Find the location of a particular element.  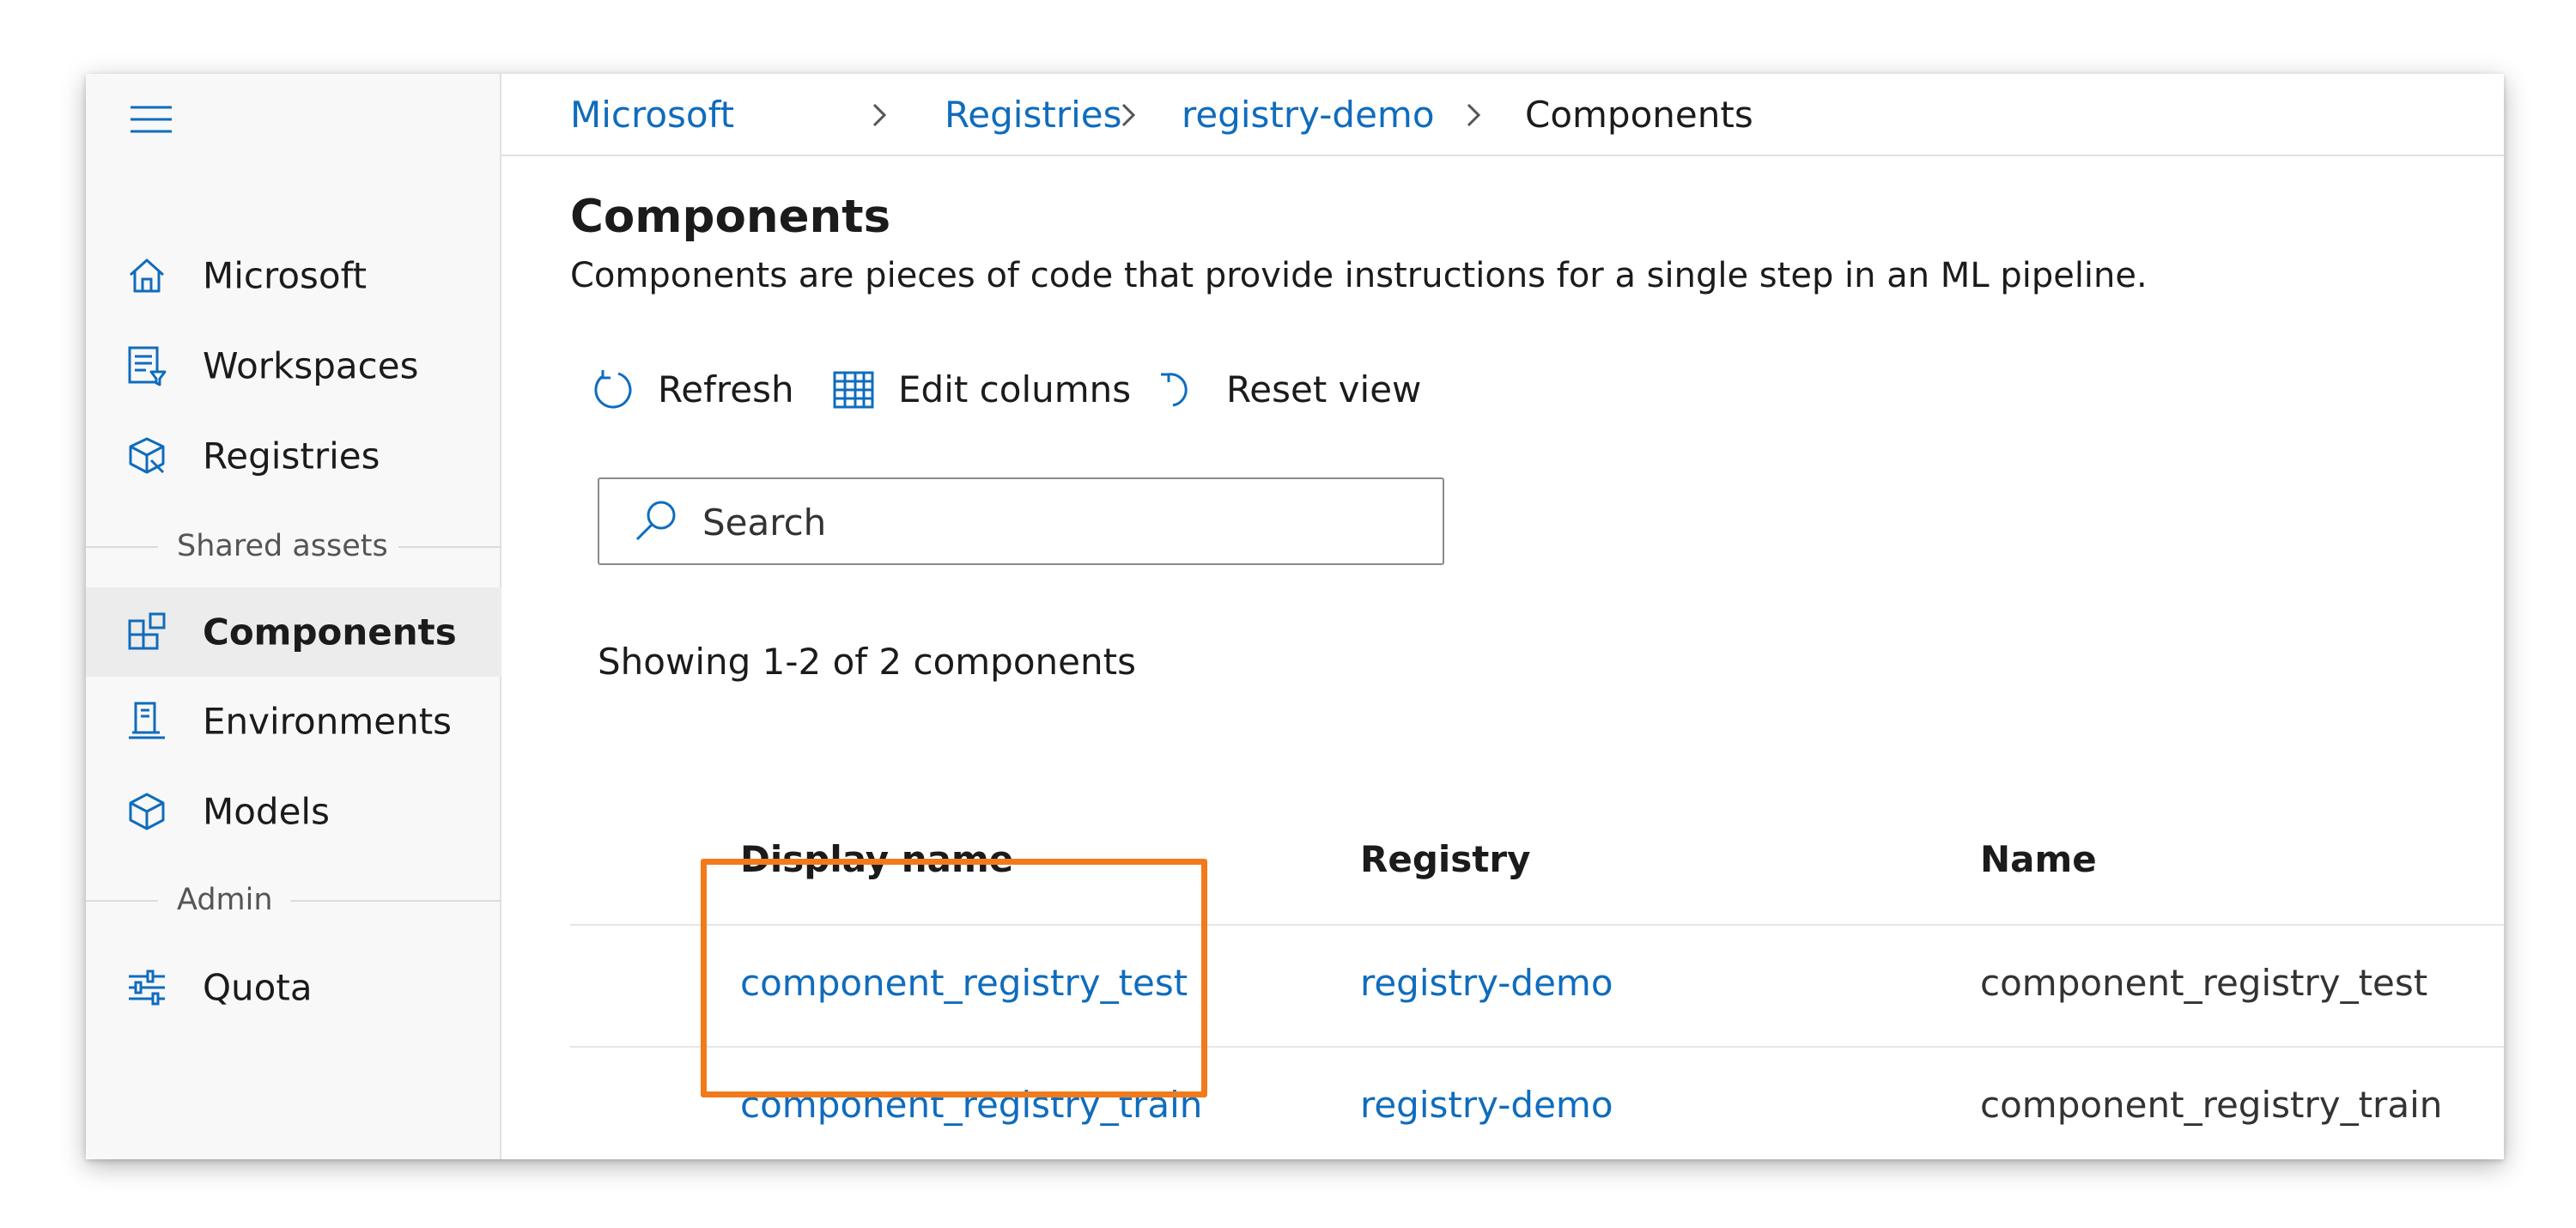

edit-columns-button: Edit columns is located at coordinates (980, 389).